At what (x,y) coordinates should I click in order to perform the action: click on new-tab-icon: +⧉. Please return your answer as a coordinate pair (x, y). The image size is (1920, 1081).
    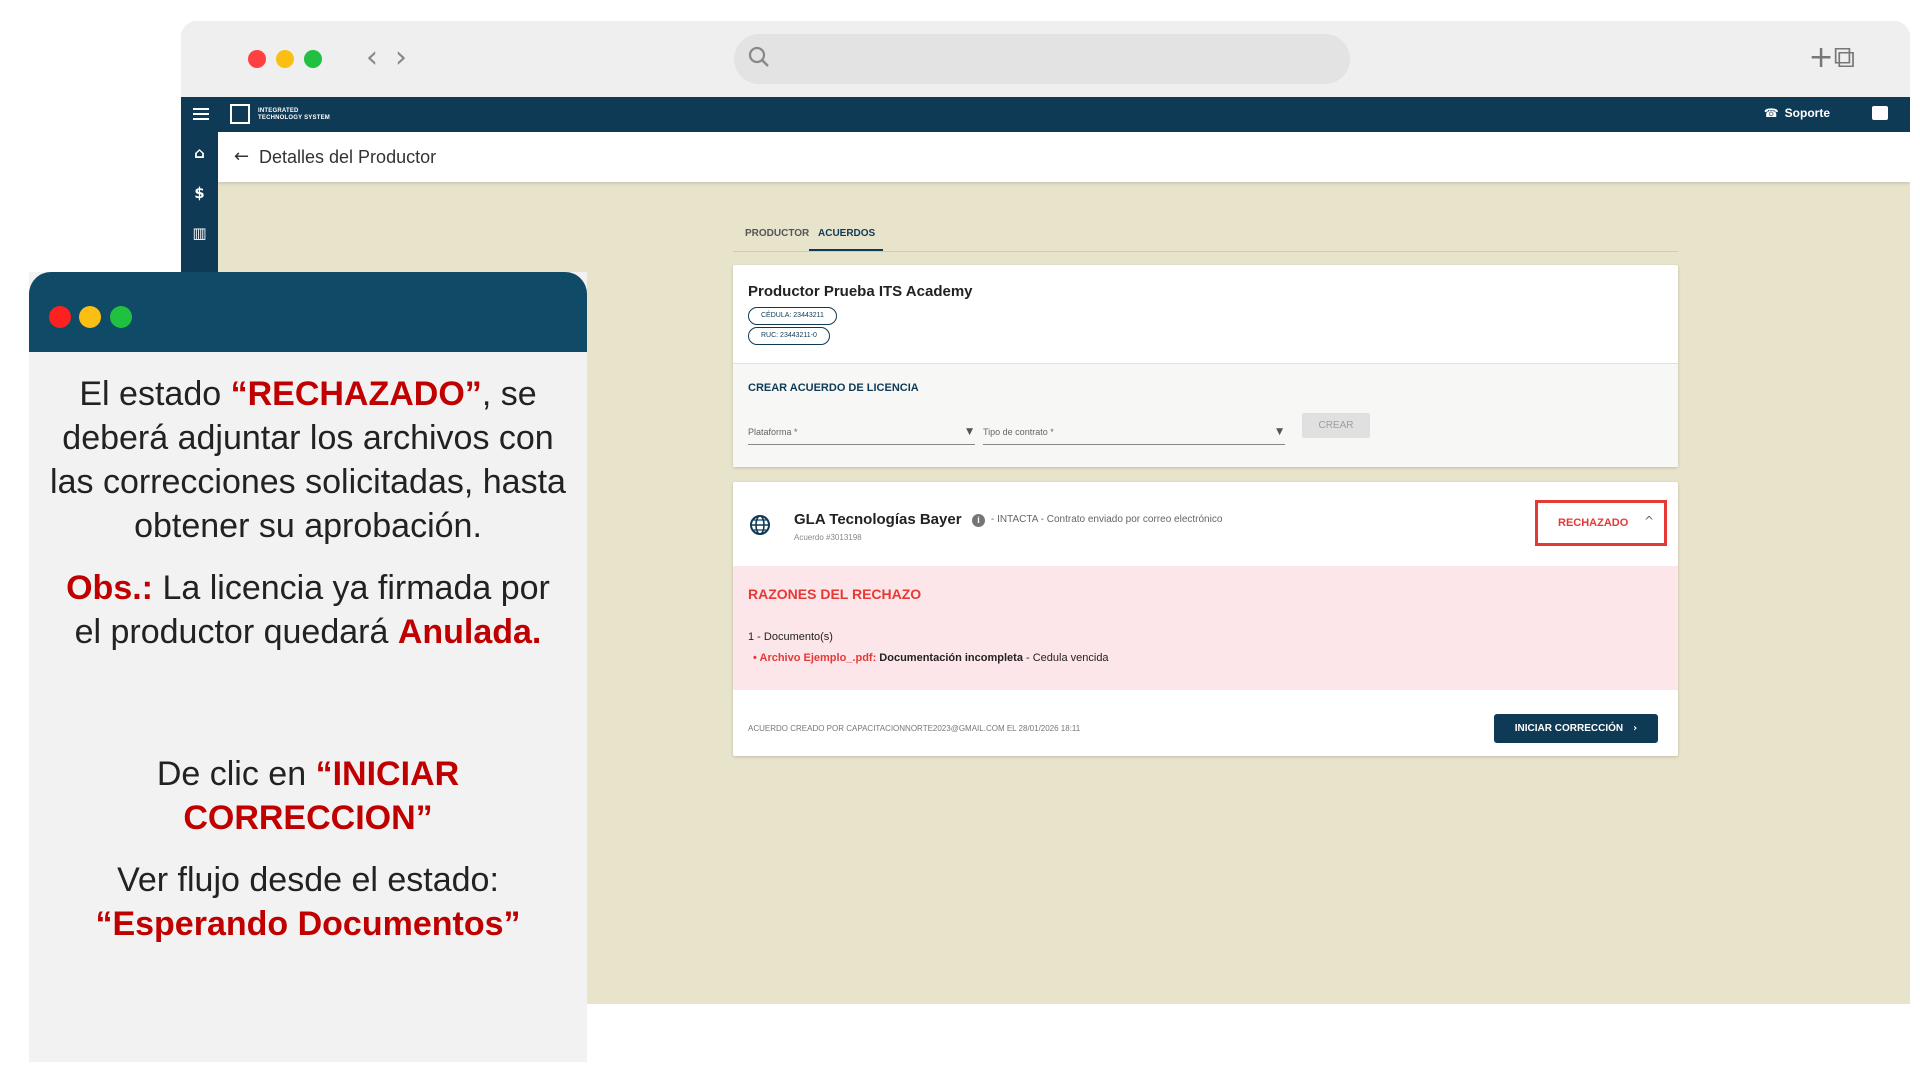
    Looking at the image, I should click on (1831, 58).